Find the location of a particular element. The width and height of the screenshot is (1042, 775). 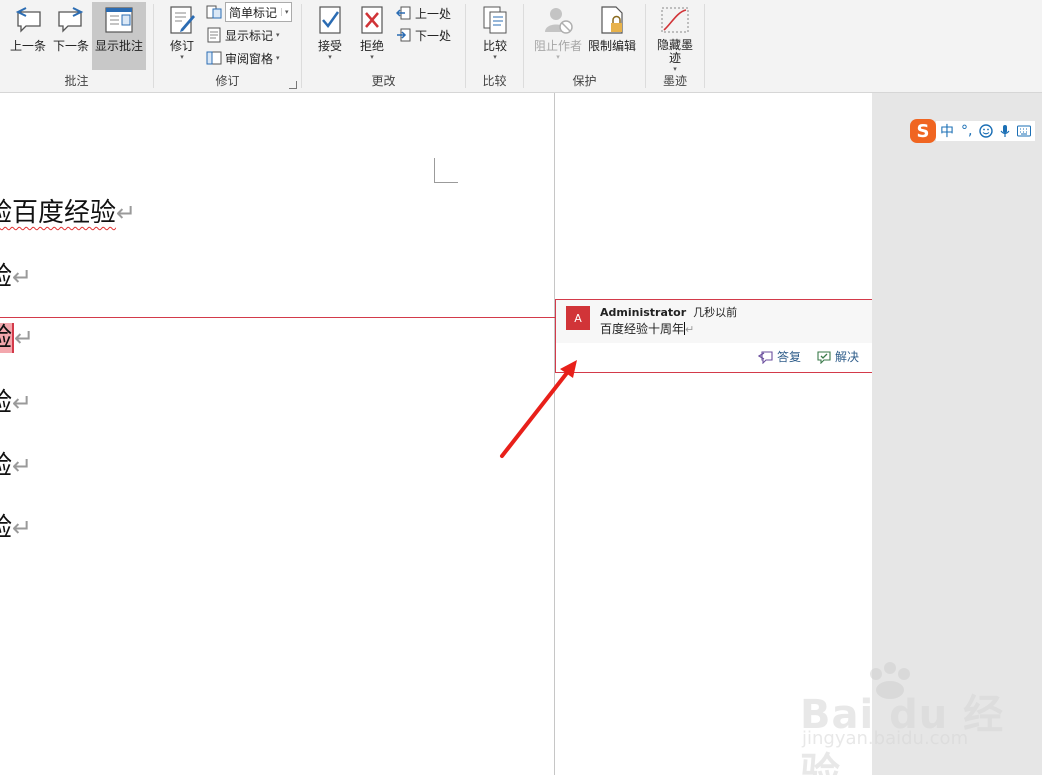

reject-button: 拒绝 ▾ is located at coordinates (372, 35).